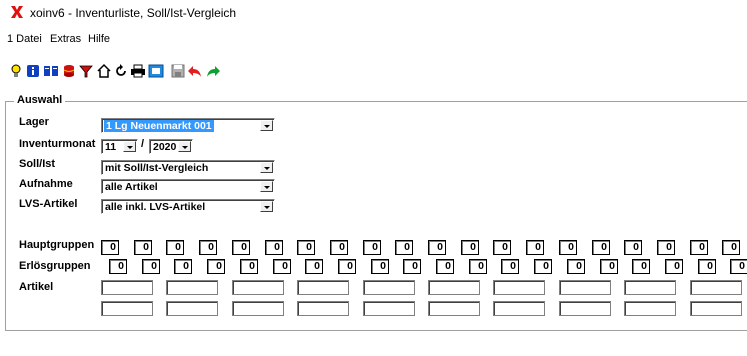 The height and width of the screenshot is (356, 747). I want to click on redo-icon, so click(213, 71).